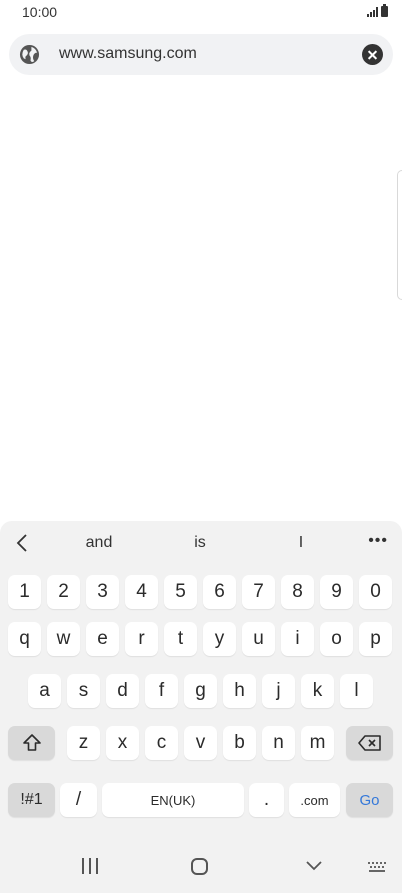  Describe the element at coordinates (314, 800) in the screenshot. I see `dotcom-key: .com` at that location.